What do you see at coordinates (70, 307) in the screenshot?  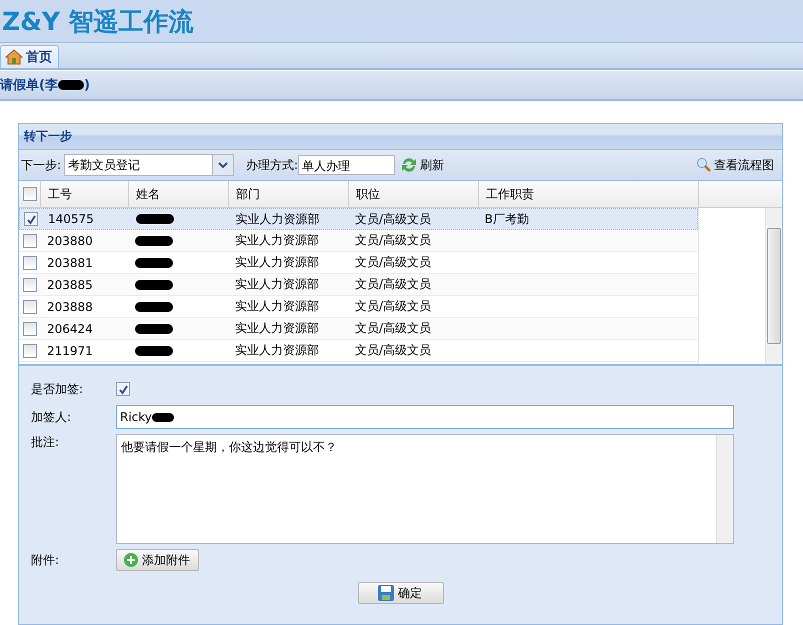 I see `table-cell: 203888` at bounding box center [70, 307].